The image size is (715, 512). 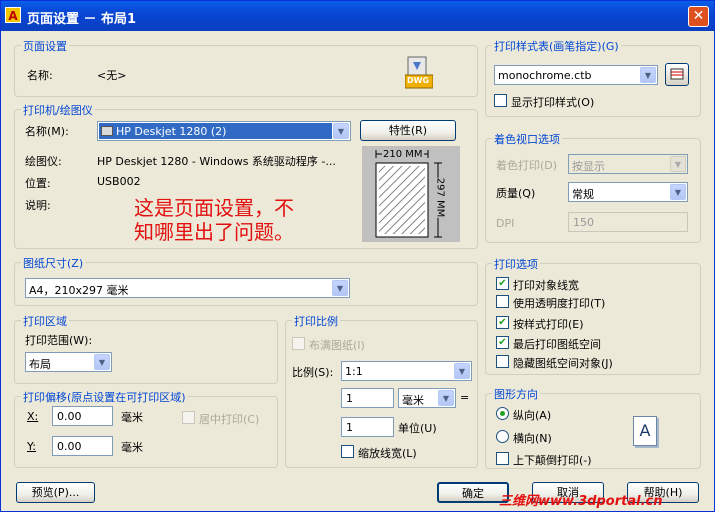 What do you see at coordinates (403, 154) in the screenshot?
I see `preview-width-label: 210 MM` at bounding box center [403, 154].